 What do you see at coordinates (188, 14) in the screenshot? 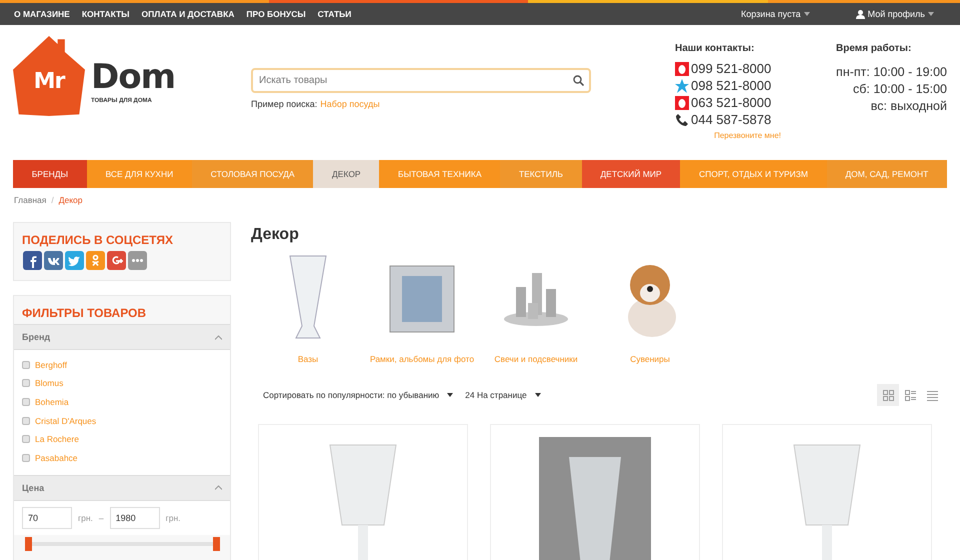
I see `top-menu-link: ОПЛАТА И ДОСТАВКА` at bounding box center [188, 14].